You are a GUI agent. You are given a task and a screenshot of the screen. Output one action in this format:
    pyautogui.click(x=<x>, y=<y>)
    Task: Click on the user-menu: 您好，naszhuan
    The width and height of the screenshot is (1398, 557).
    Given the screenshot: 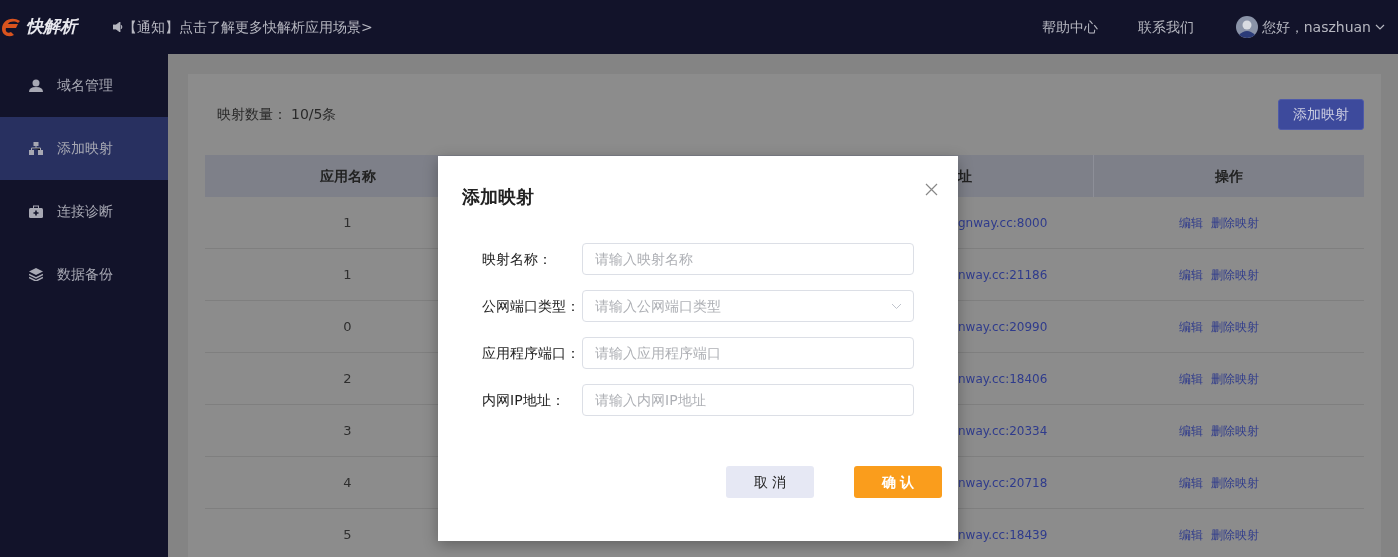 What is the action you would take?
    pyautogui.click(x=1316, y=27)
    